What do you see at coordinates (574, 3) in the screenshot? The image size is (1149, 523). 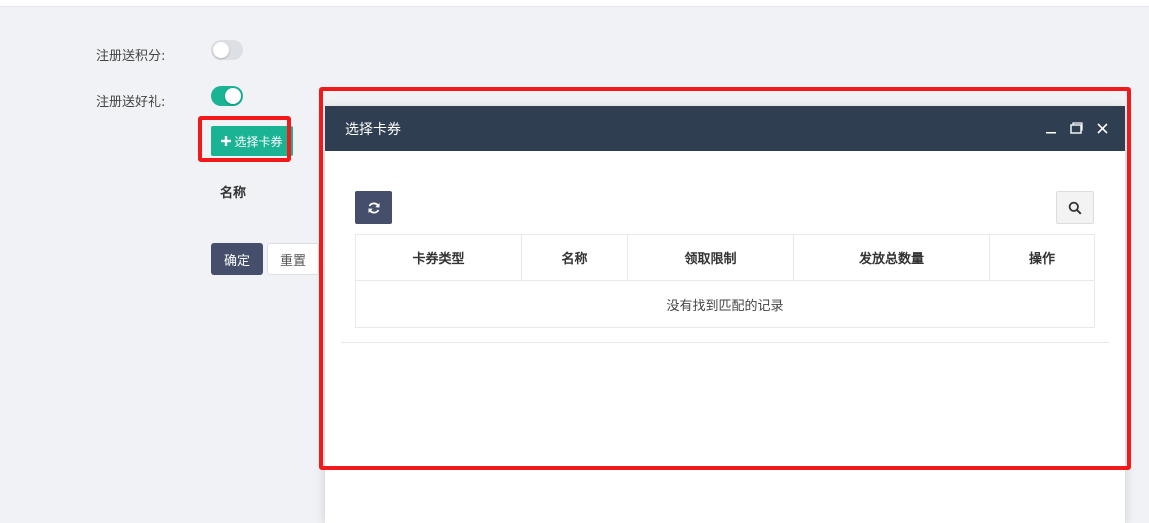 I see `top-bar` at bounding box center [574, 3].